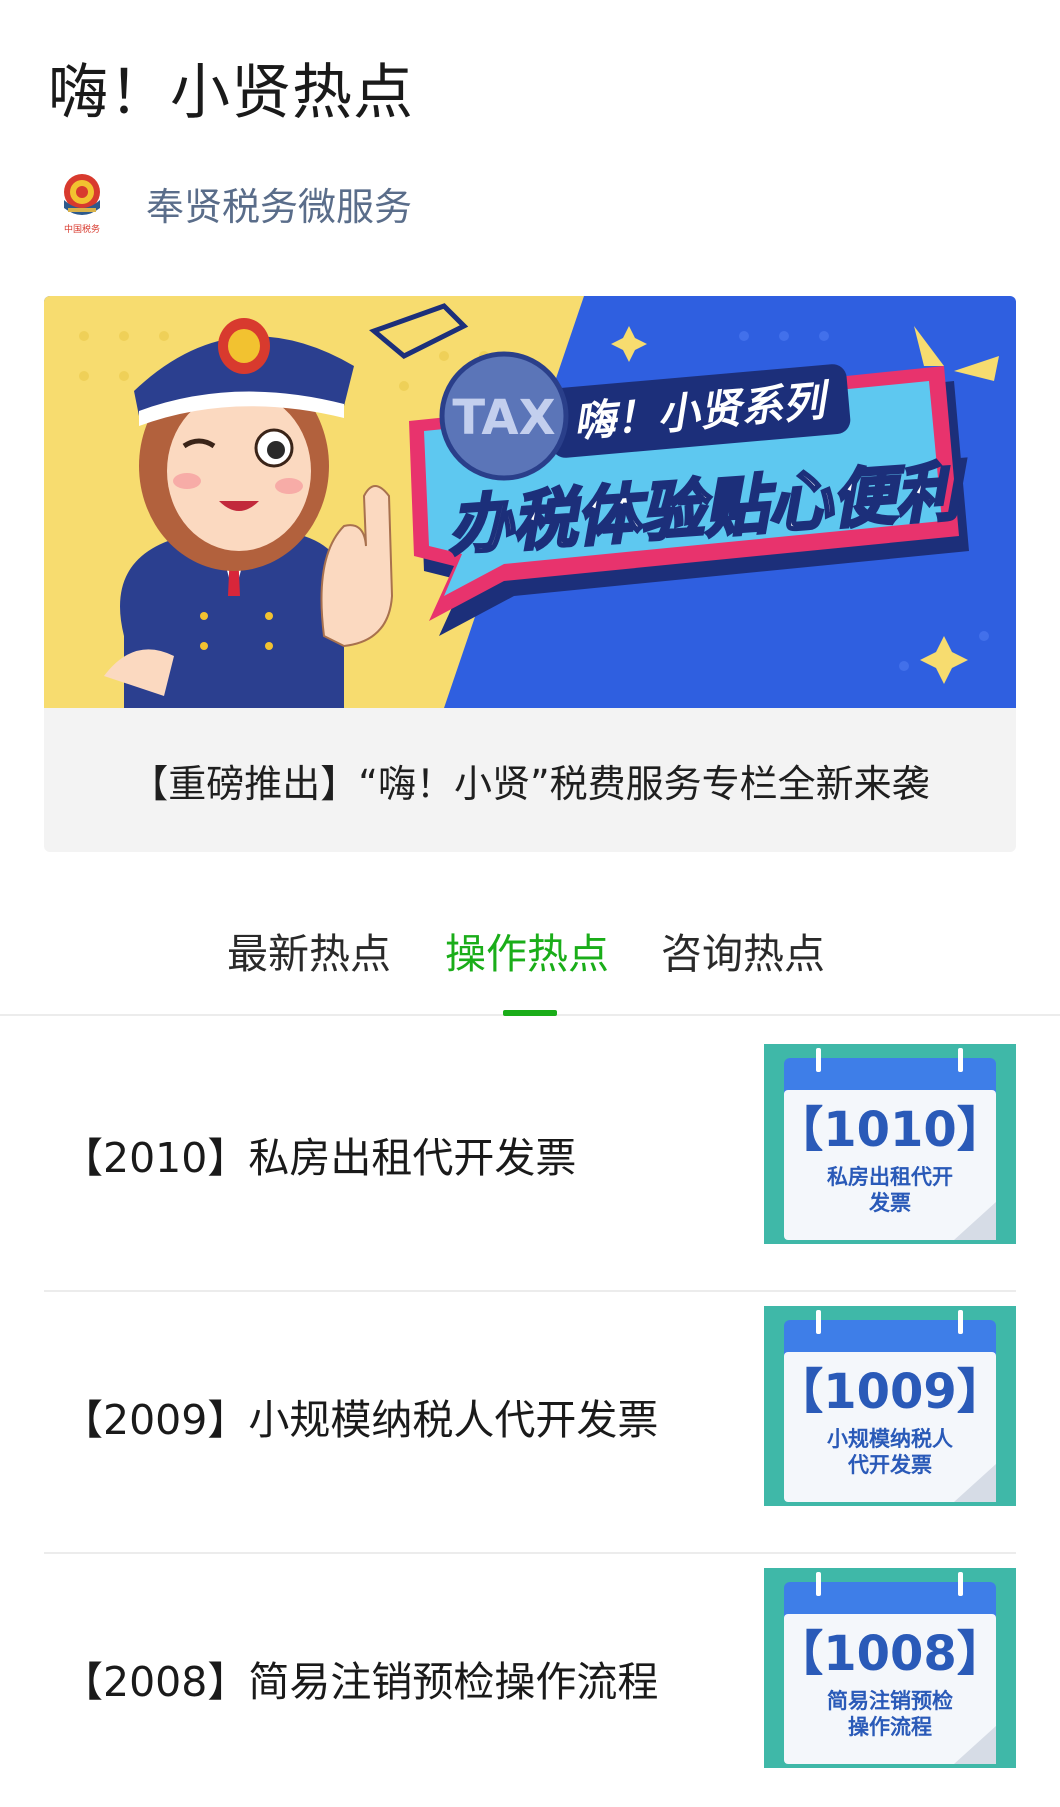 The height and width of the screenshot is (1807, 1060). What do you see at coordinates (890, 1130) in the screenshot?
I see `thumbnail-code: 【1010】` at bounding box center [890, 1130].